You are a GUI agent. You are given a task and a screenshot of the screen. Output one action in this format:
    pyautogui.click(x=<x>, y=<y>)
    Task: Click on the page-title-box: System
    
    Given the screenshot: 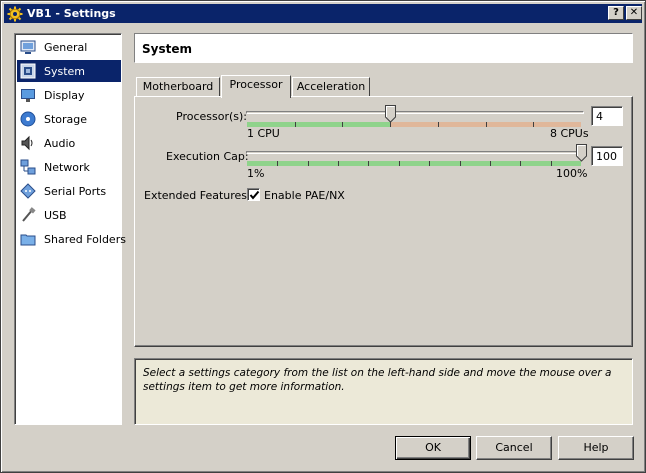 What is the action you would take?
    pyautogui.click(x=383, y=48)
    